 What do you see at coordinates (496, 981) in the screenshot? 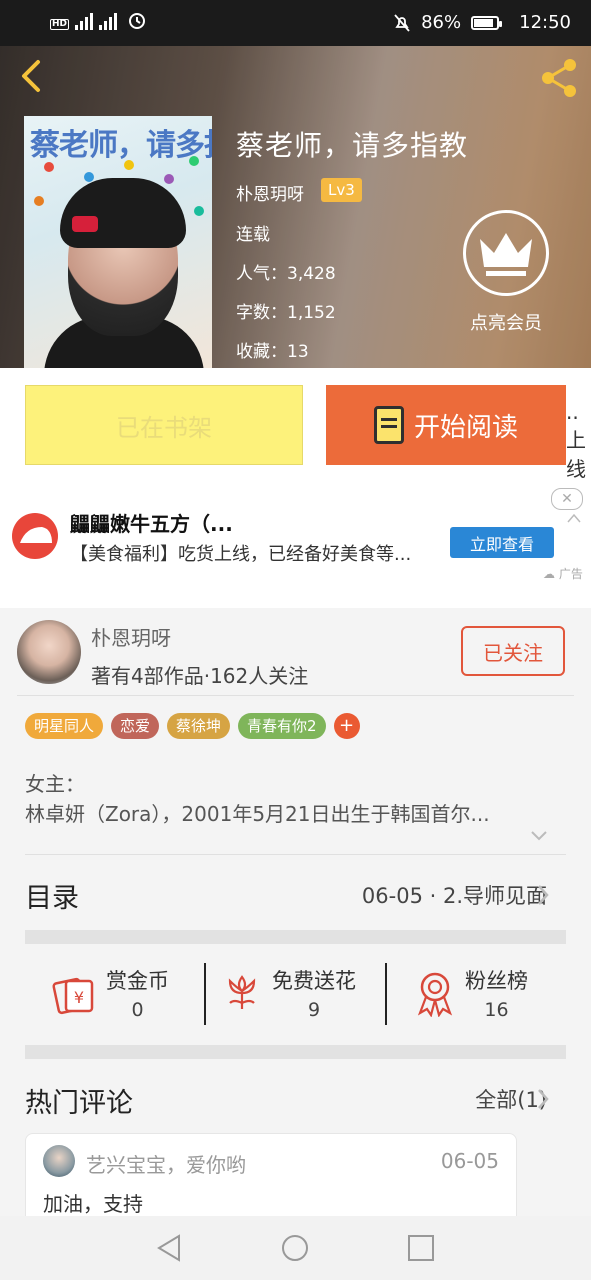
I see `stat-label-fans: 粉丝榜` at bounding box center [496, 981].